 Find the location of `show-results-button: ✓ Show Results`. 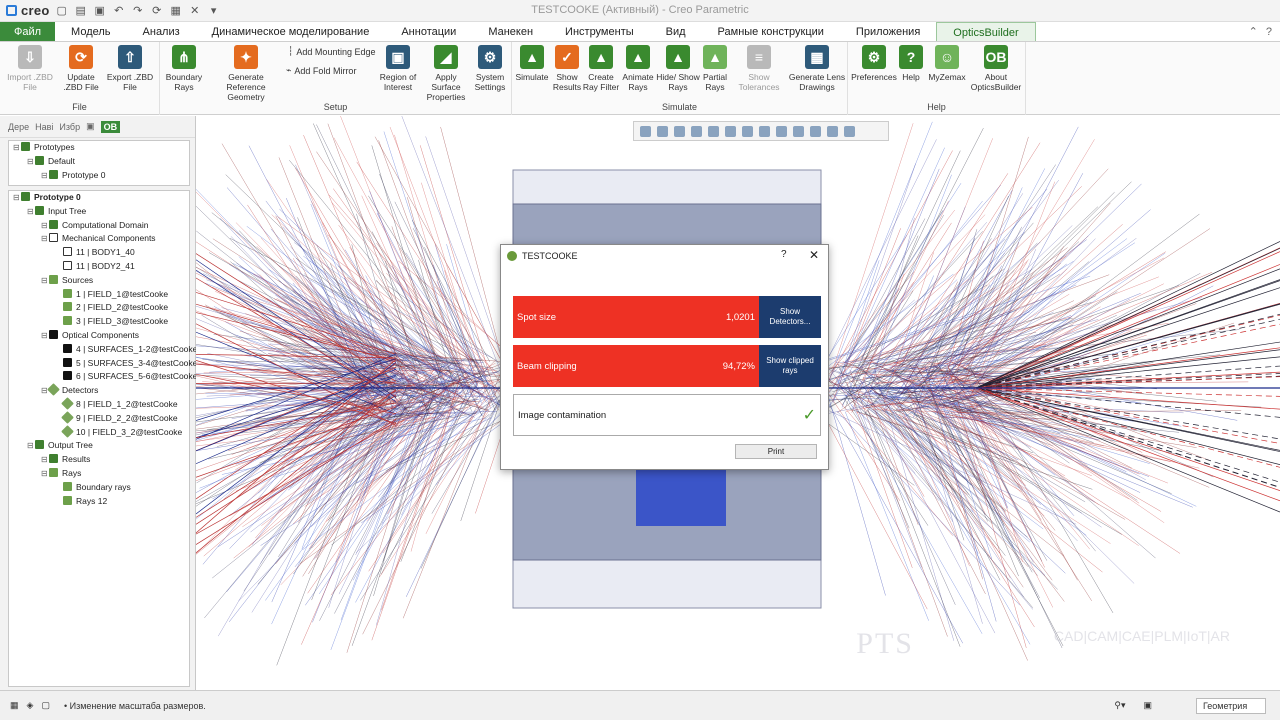

show-results-button: ✓ Show Results is located at coordinates (567, 68).